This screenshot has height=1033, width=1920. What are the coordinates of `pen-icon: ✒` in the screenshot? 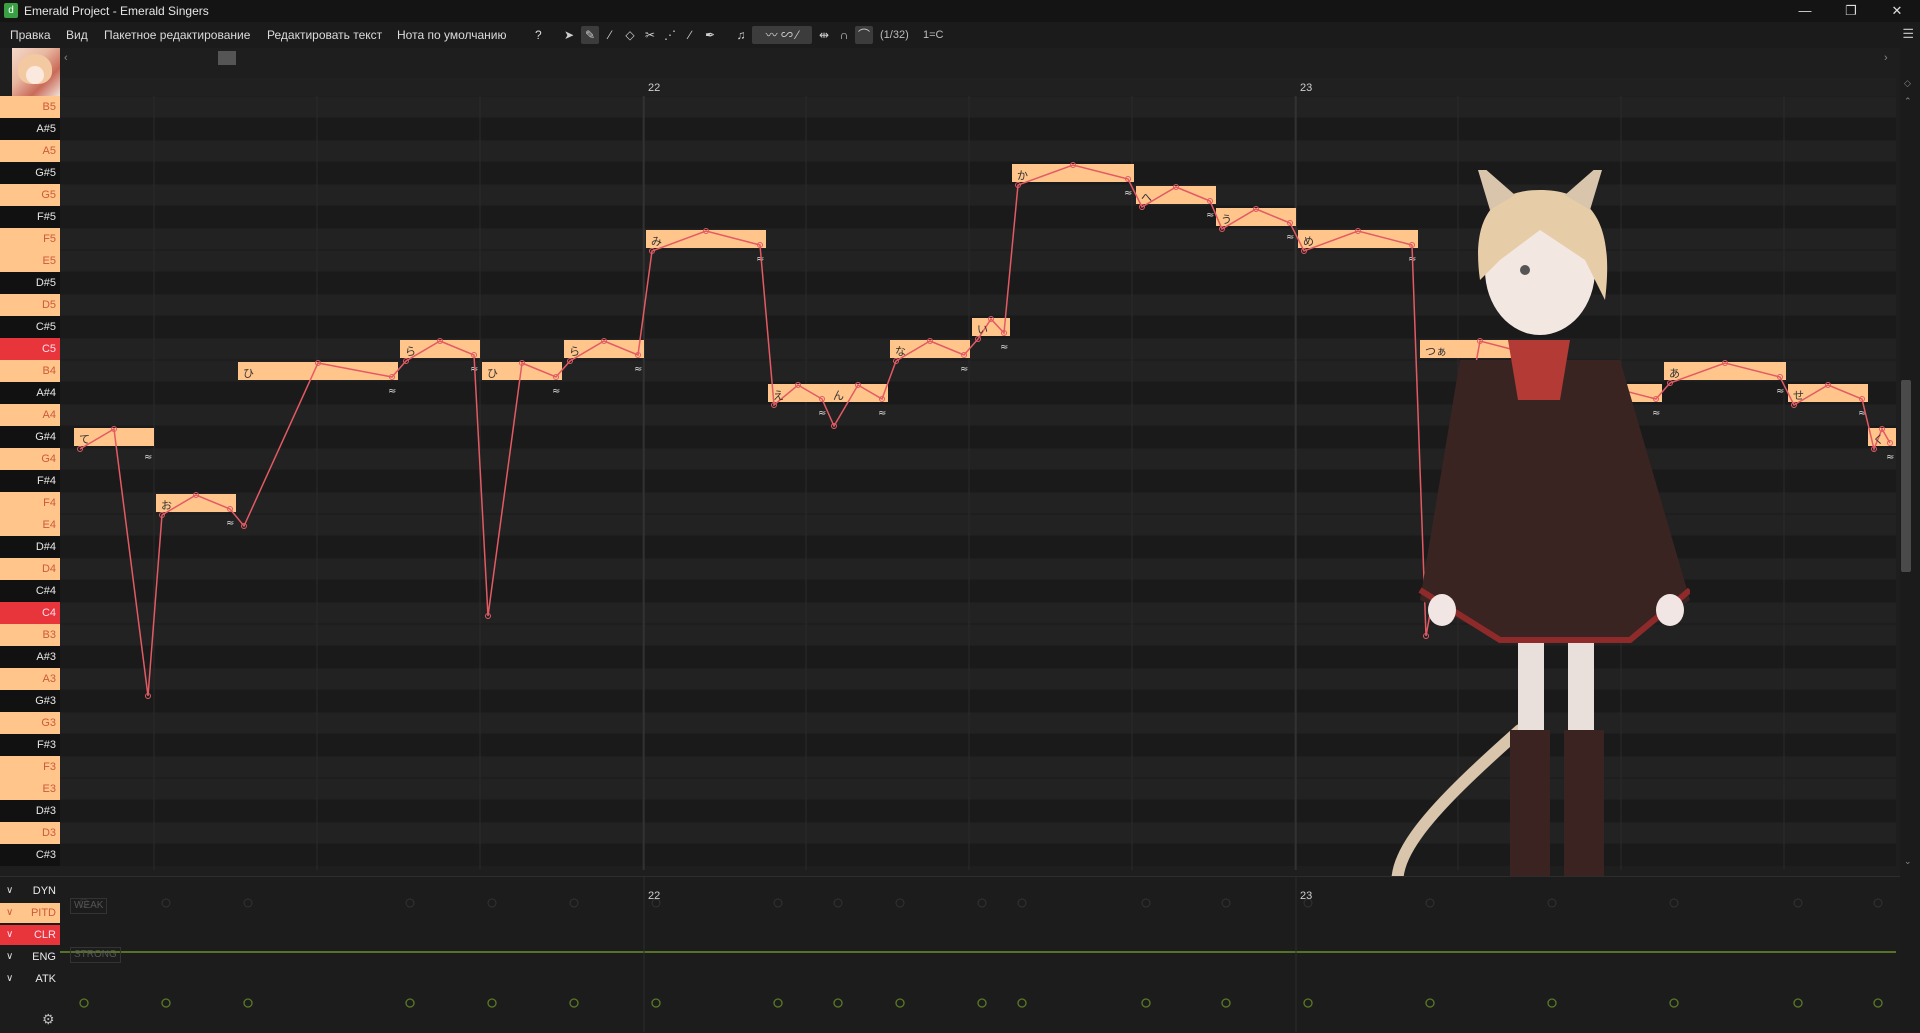 It's located at (710, 35).